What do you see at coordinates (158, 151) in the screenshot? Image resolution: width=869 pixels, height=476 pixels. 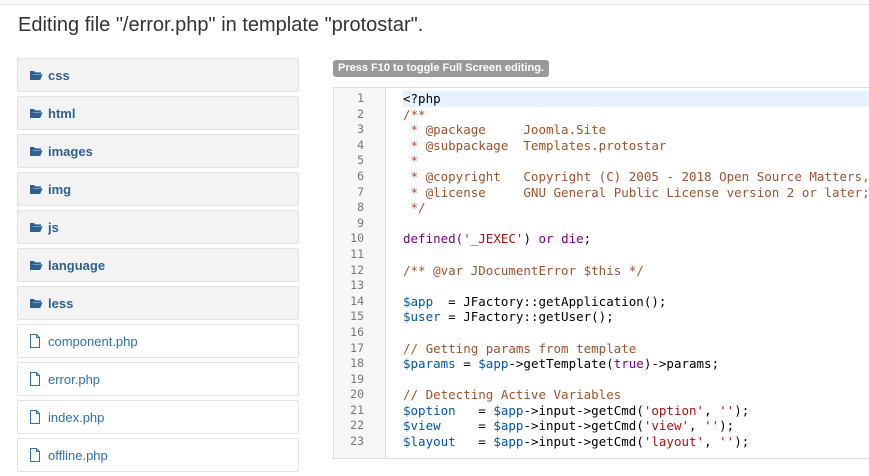 I see `folder-images: images` at bounding box center [158, 151].